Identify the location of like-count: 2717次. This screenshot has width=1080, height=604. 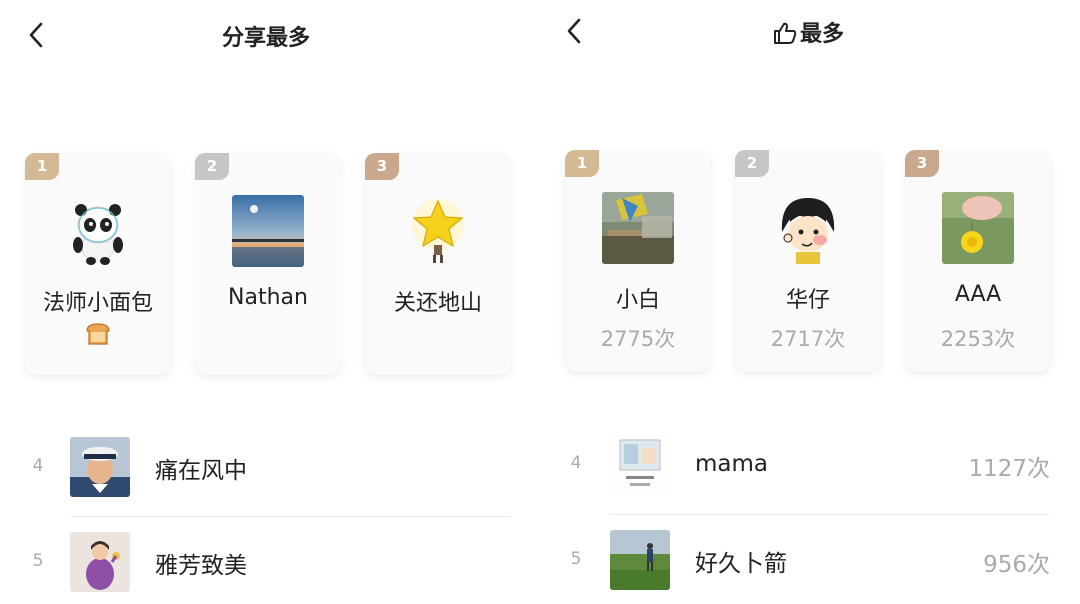
(808, 339).